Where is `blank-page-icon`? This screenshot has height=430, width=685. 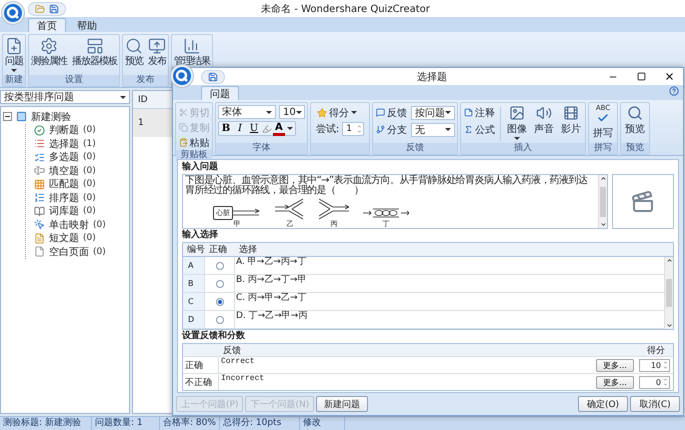
blank-page-icon is located at coordinates (39, 252).